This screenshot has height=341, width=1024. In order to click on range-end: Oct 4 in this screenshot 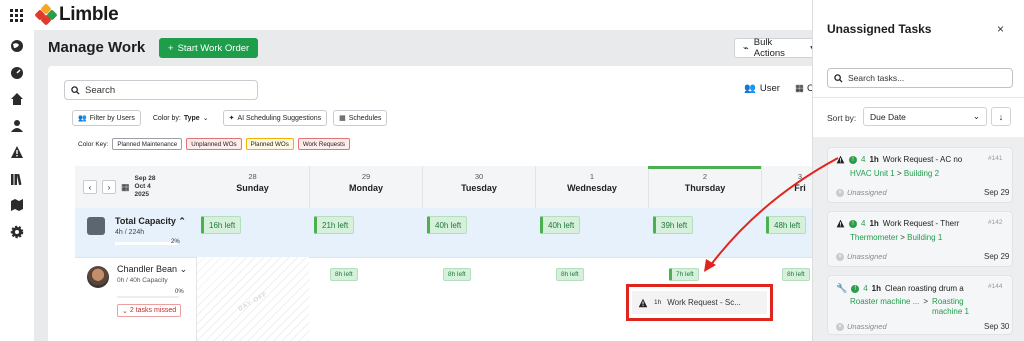, I will do `click(142, 186)`.